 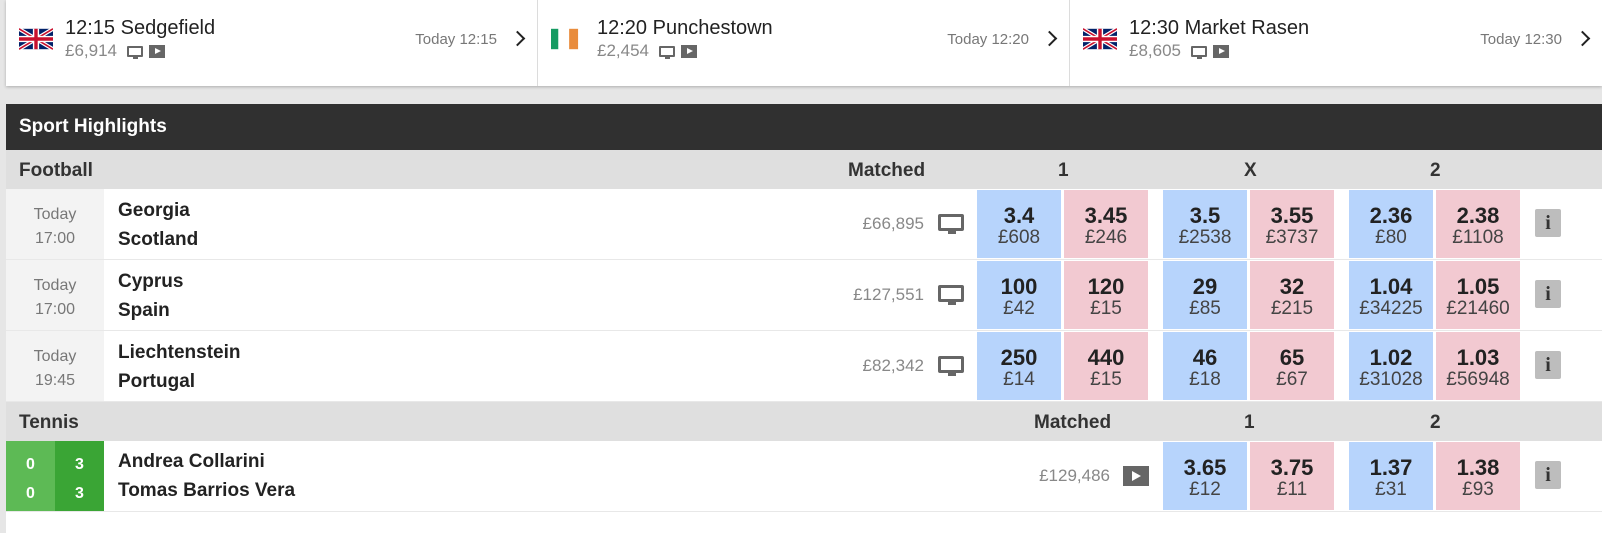 I want to click on back-odds-button: 1.02 £31028, so click(x=1391, y=366).